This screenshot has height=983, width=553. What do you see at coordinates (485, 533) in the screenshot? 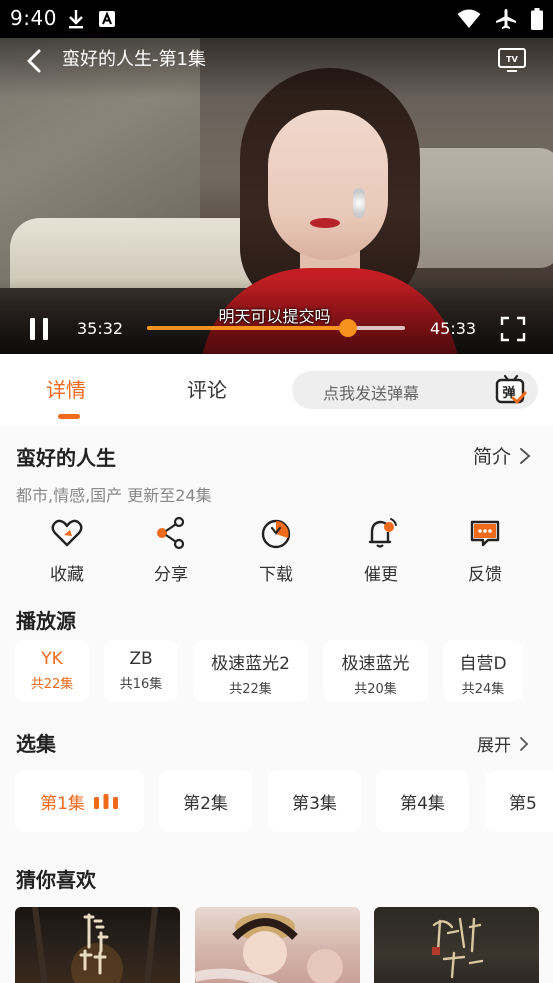
I see `feedback-icon` at bounding box center [485, 533].